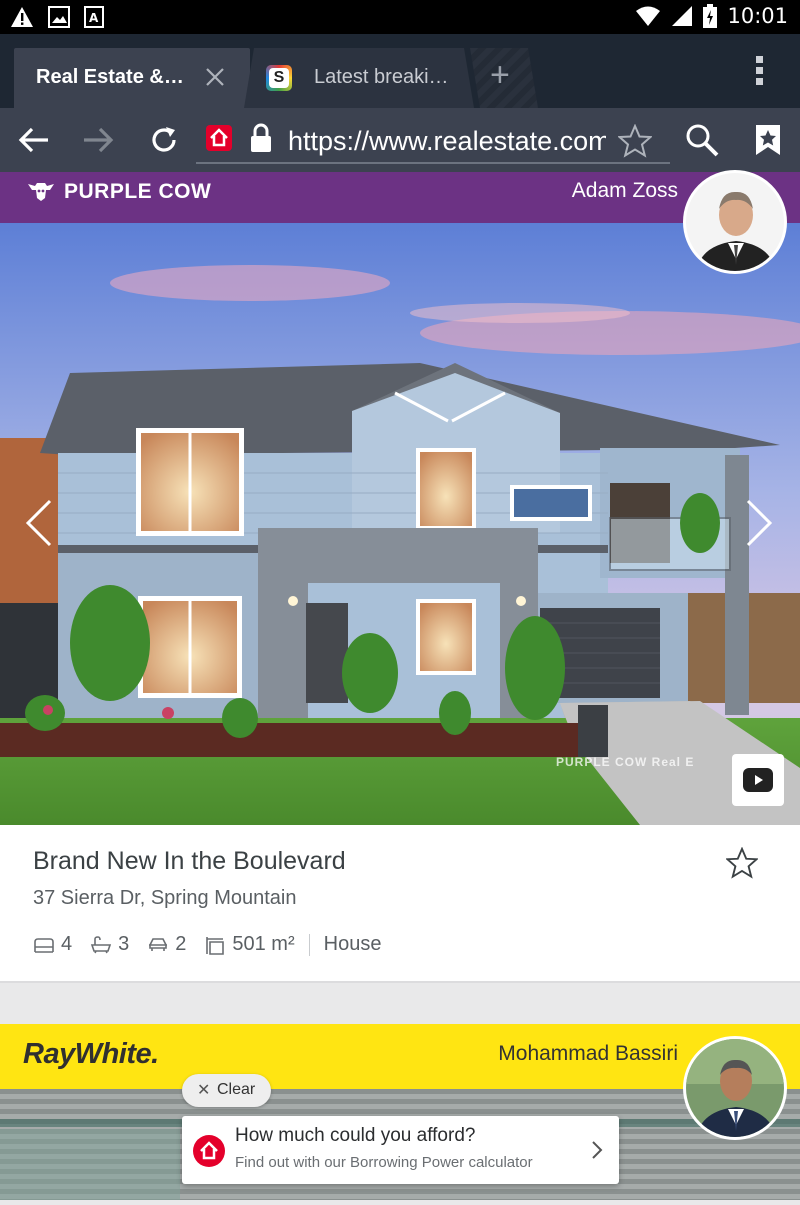 This screenshot has width=800, height=1205. I want to click on agent-name: Adam Zoss, so click(624, 190).